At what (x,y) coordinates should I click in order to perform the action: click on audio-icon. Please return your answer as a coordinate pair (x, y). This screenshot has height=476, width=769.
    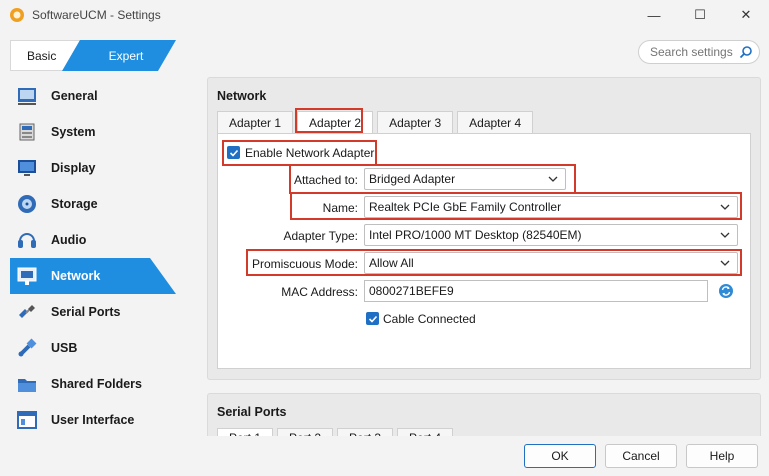
    Looking at the image, I should click on (27, 240).